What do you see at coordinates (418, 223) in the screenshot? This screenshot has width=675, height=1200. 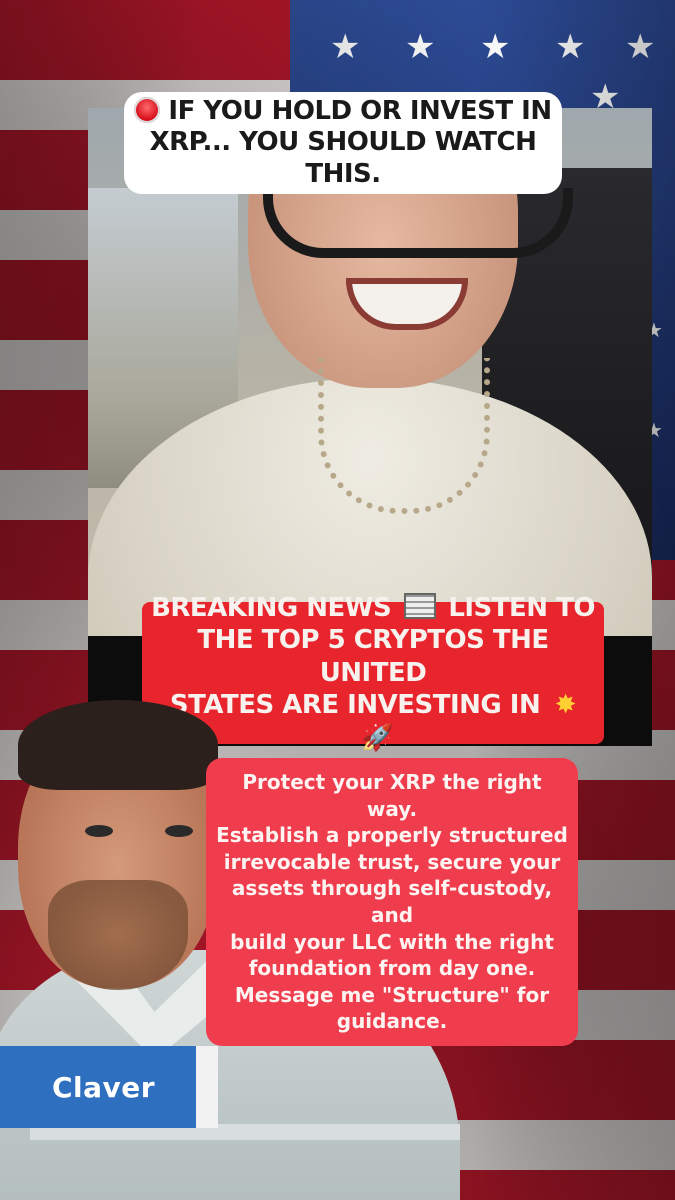 I see `glasses` at bounding box center [418, 223].